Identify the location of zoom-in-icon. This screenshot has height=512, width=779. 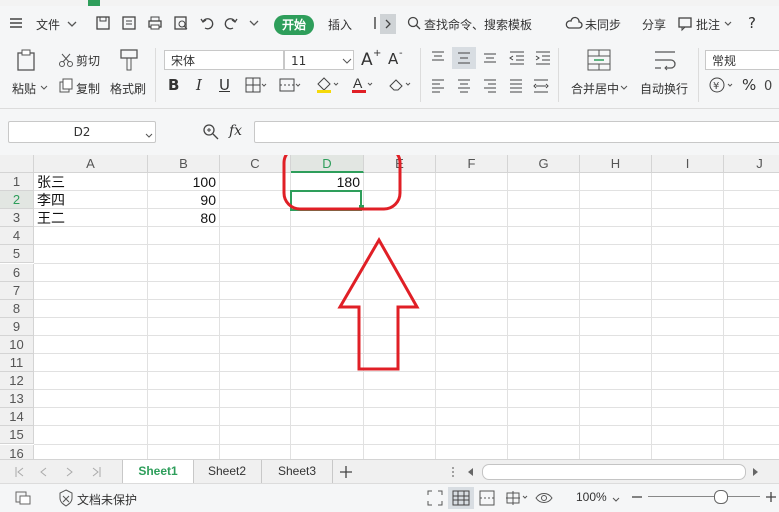
(771, 498).